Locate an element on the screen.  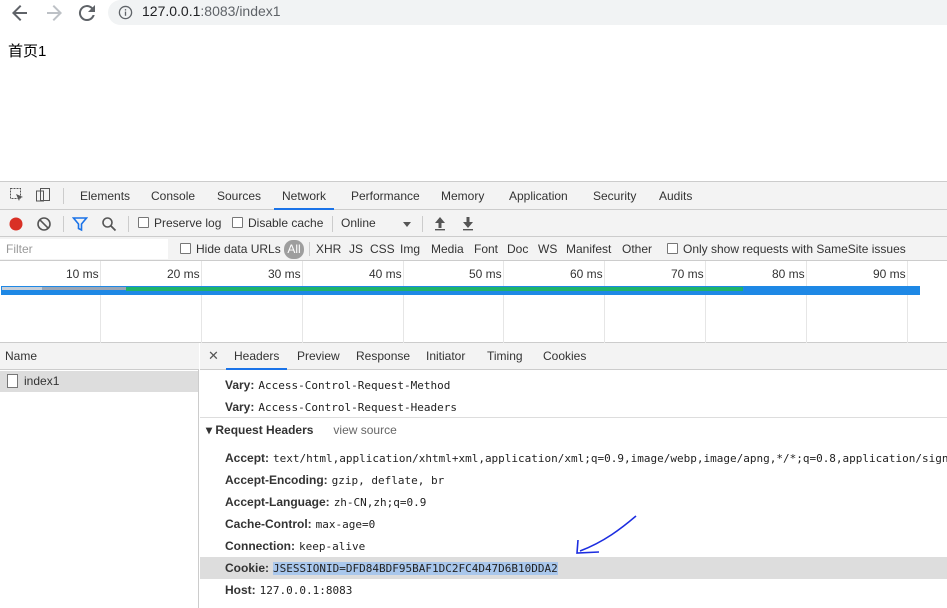
tab-application: Application is located at coordinates (538, 196).